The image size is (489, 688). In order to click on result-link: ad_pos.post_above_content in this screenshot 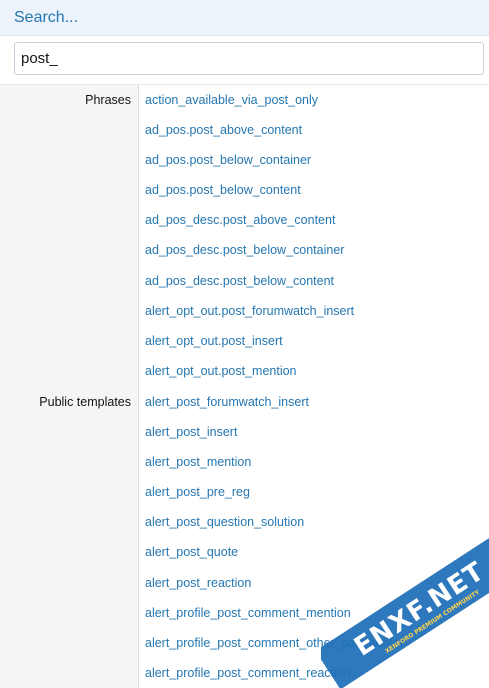, I will do `click(317, 130)`.